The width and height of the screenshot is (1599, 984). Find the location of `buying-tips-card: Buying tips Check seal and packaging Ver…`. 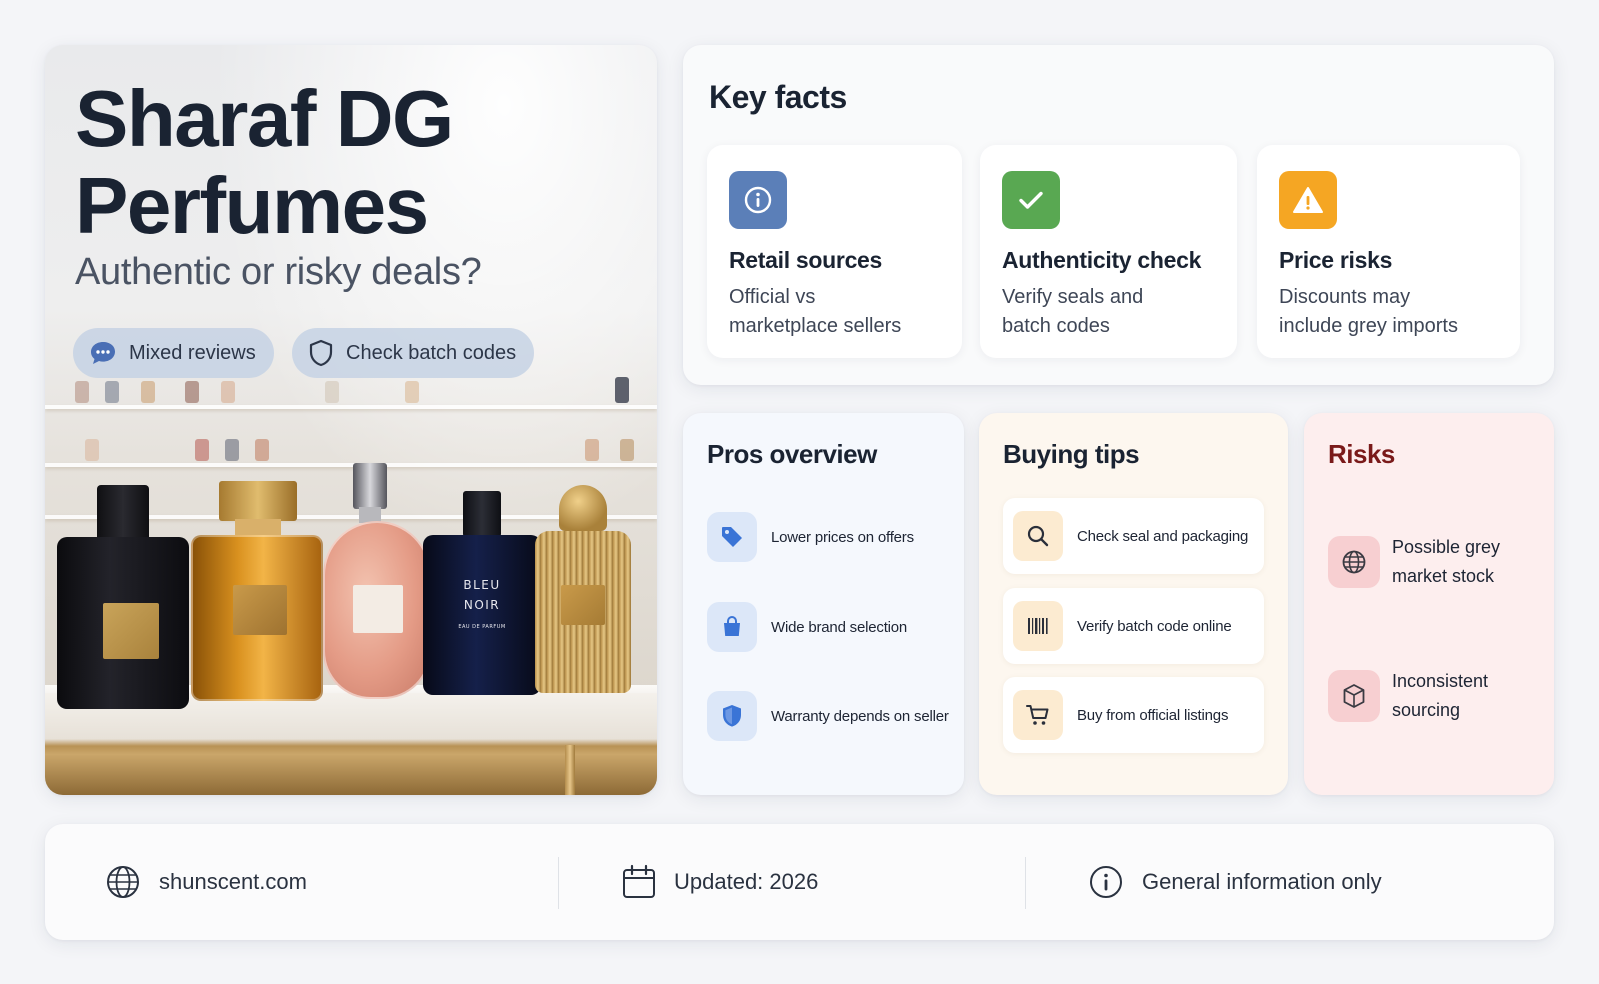

buying-tips-card: Buying tips Check seal and packaging Ver… is located at coordinates (1133, 604).